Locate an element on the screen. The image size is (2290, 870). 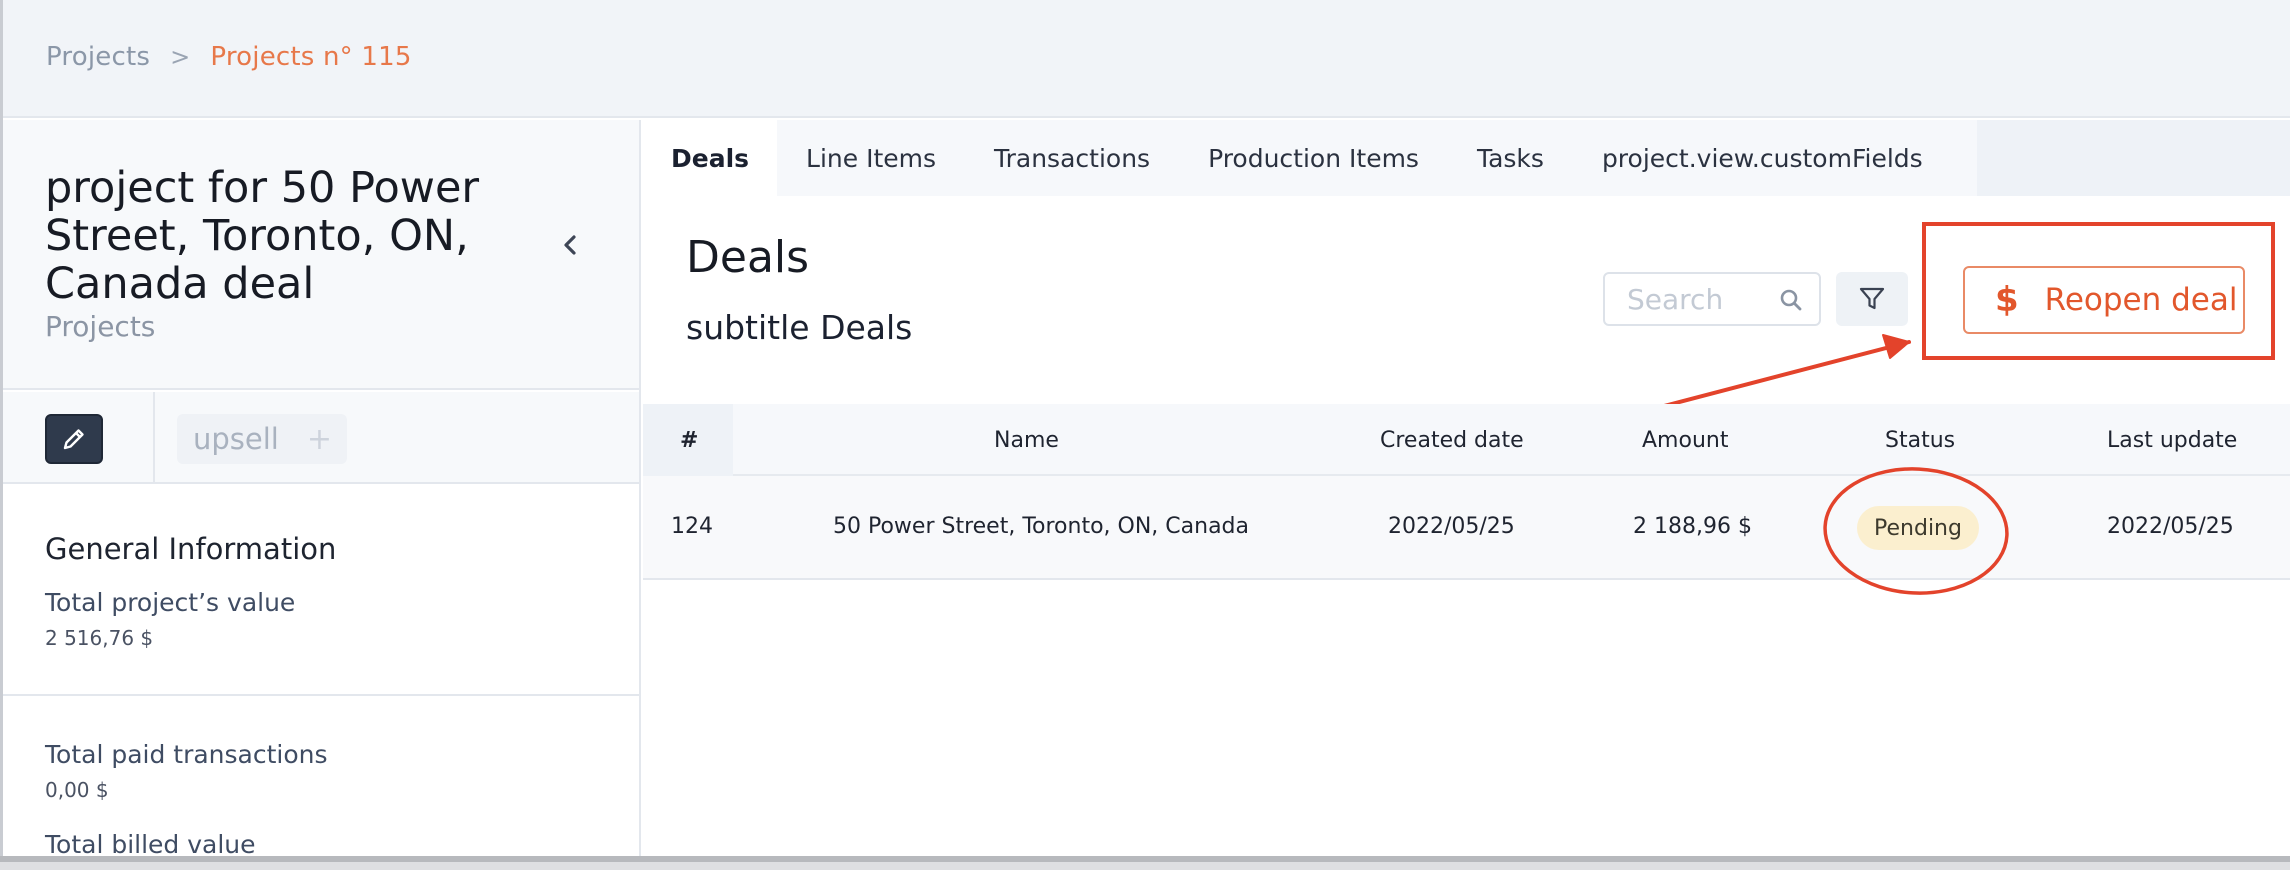
page-subtitle: subtitle Deals is located at coordinates (799, 327).